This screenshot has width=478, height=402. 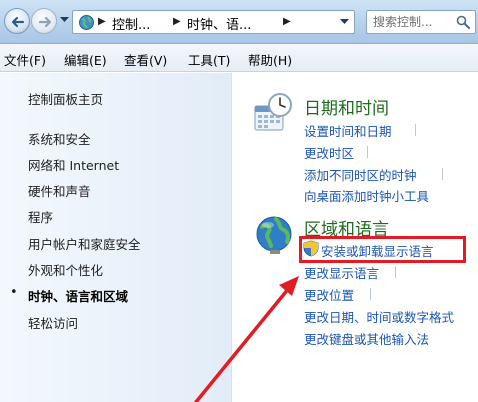 I want to click on sidebar-item-hardware-sound: 硬件和声音, so click(x=59, y=190).